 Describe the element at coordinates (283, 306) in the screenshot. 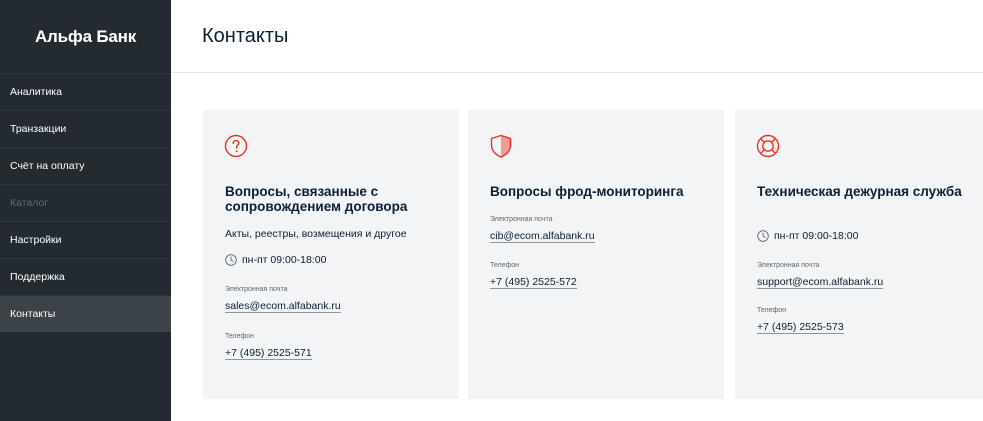

I see `email-link: sales@ecom.alfabank.ru` at that location.